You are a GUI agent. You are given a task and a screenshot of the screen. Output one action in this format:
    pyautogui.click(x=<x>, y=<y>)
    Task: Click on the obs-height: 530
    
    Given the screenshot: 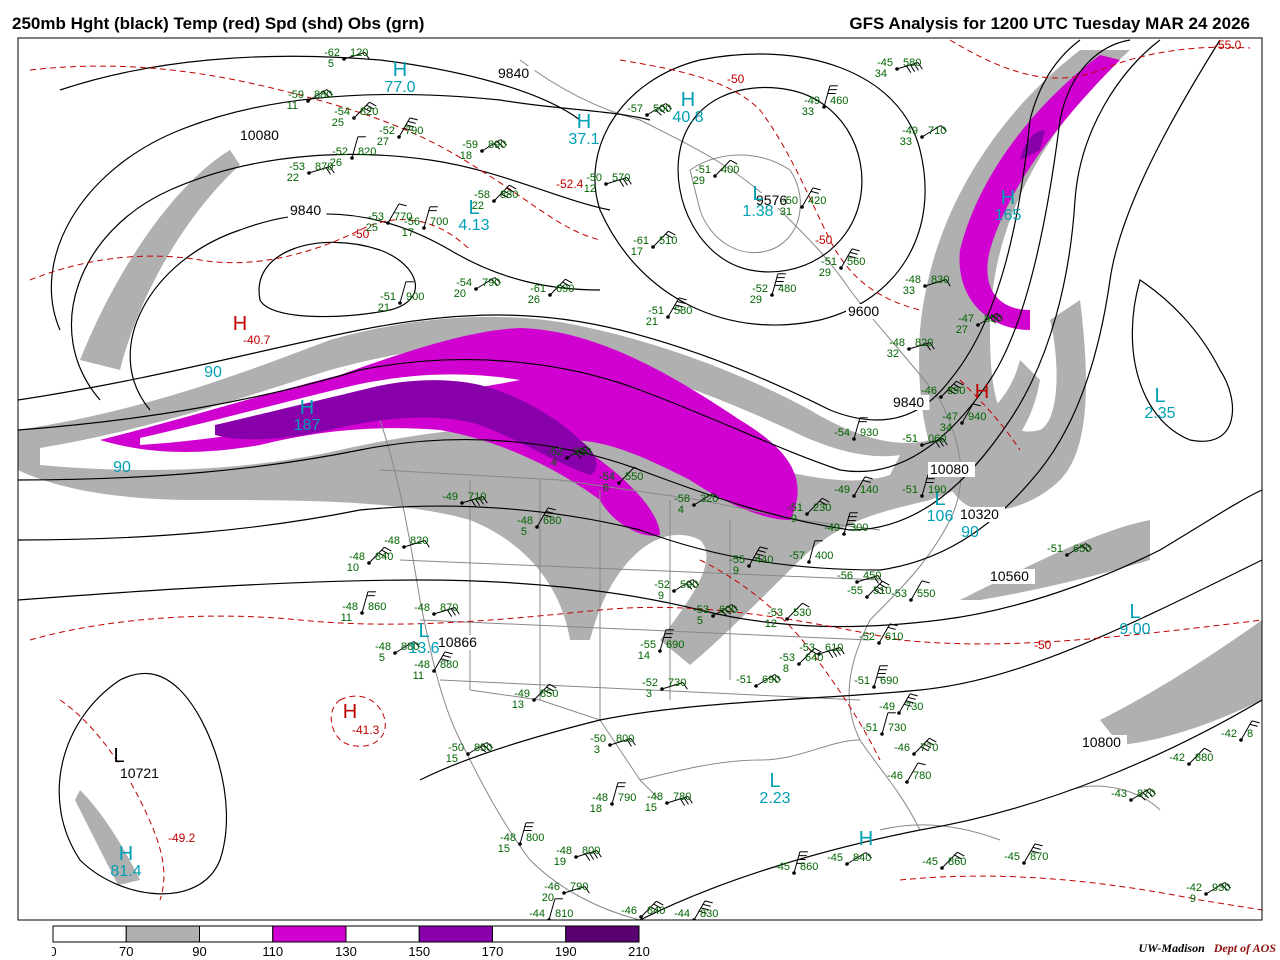 What is the action you would take?
    pyautogui.click(x=802, y=613)
    